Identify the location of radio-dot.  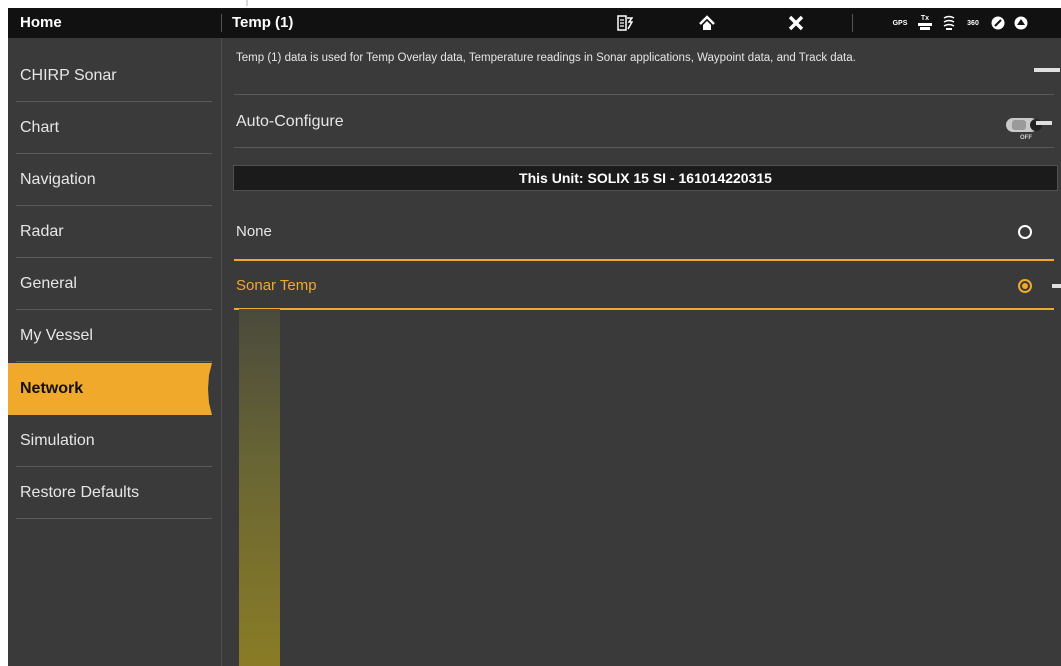
(1025, 286).